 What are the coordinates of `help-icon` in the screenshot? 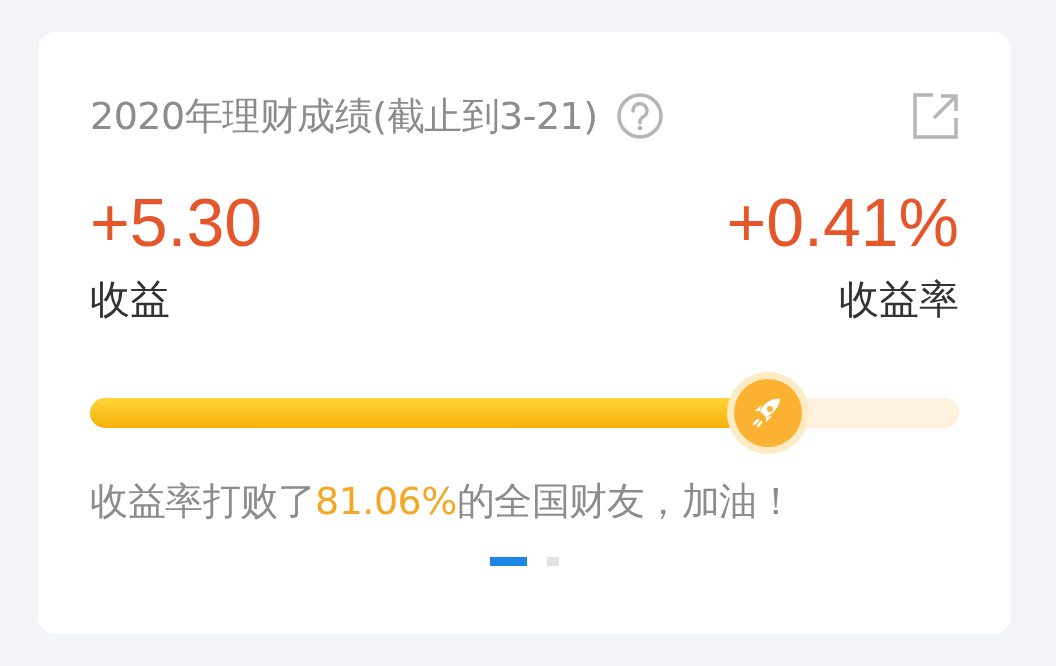 It's located at (639, 116).